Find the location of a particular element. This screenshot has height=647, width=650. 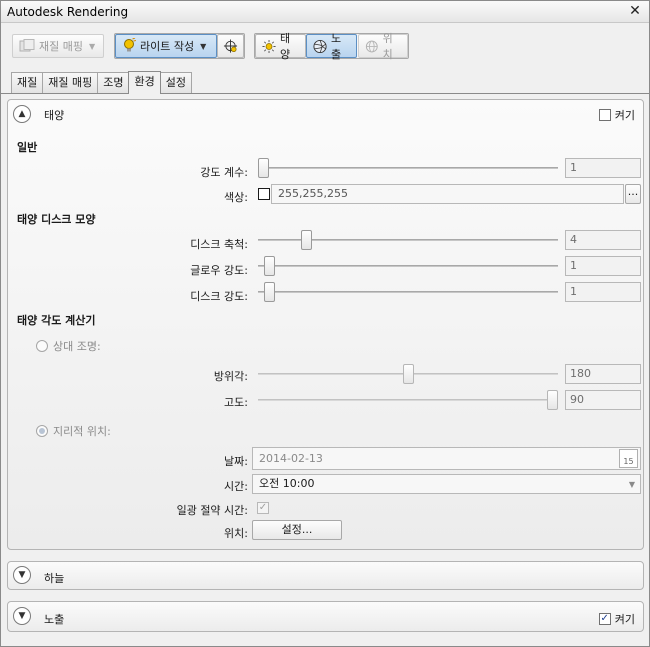

sun-panel-title: 태양 is located at coordinates (54, 115).